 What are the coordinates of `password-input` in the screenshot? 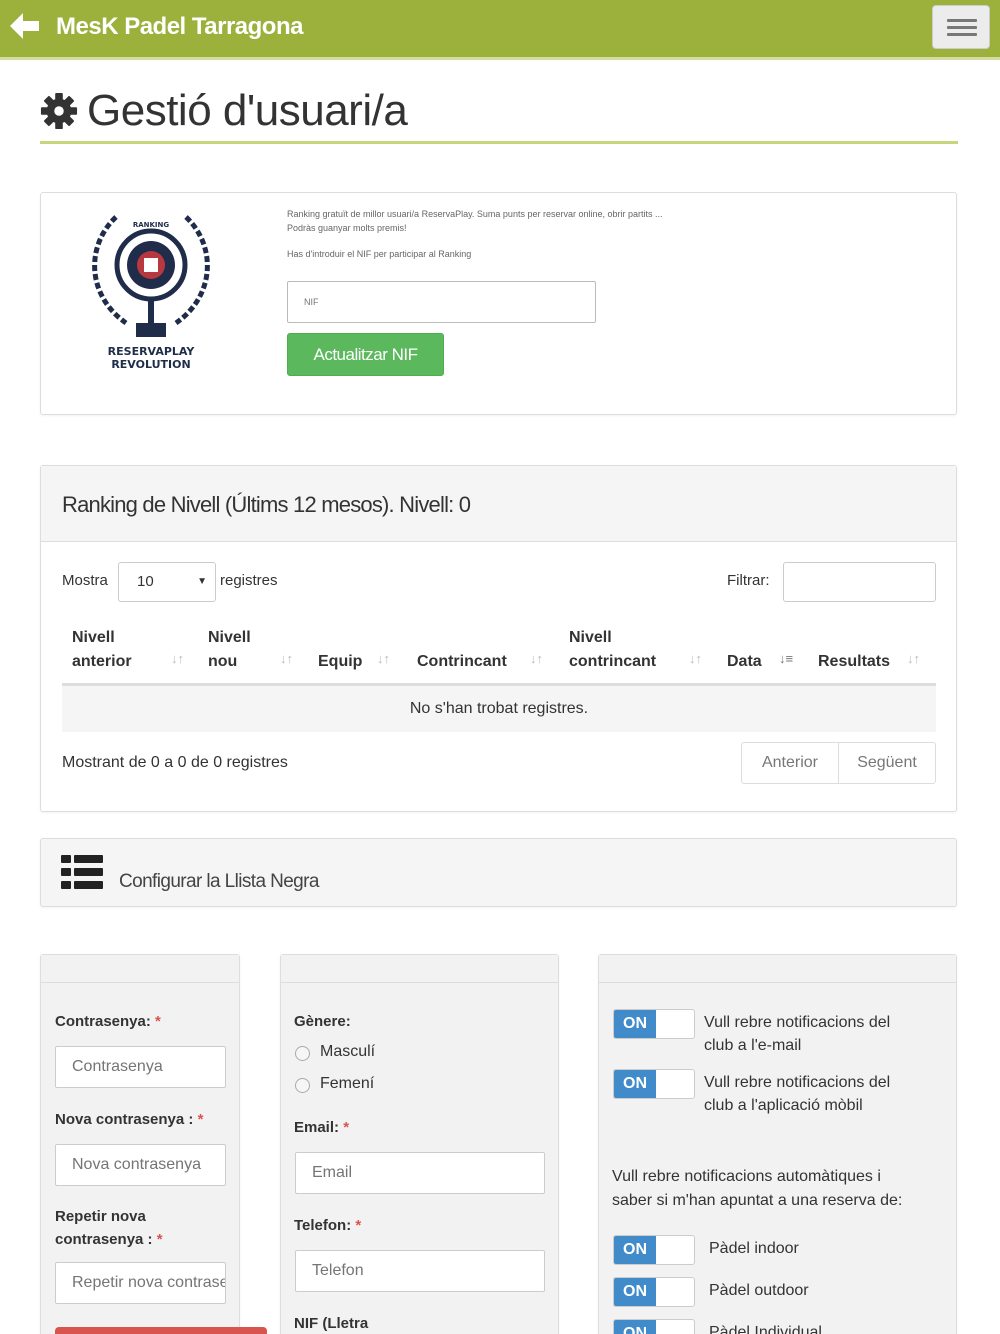 It's located at (140, 1067).